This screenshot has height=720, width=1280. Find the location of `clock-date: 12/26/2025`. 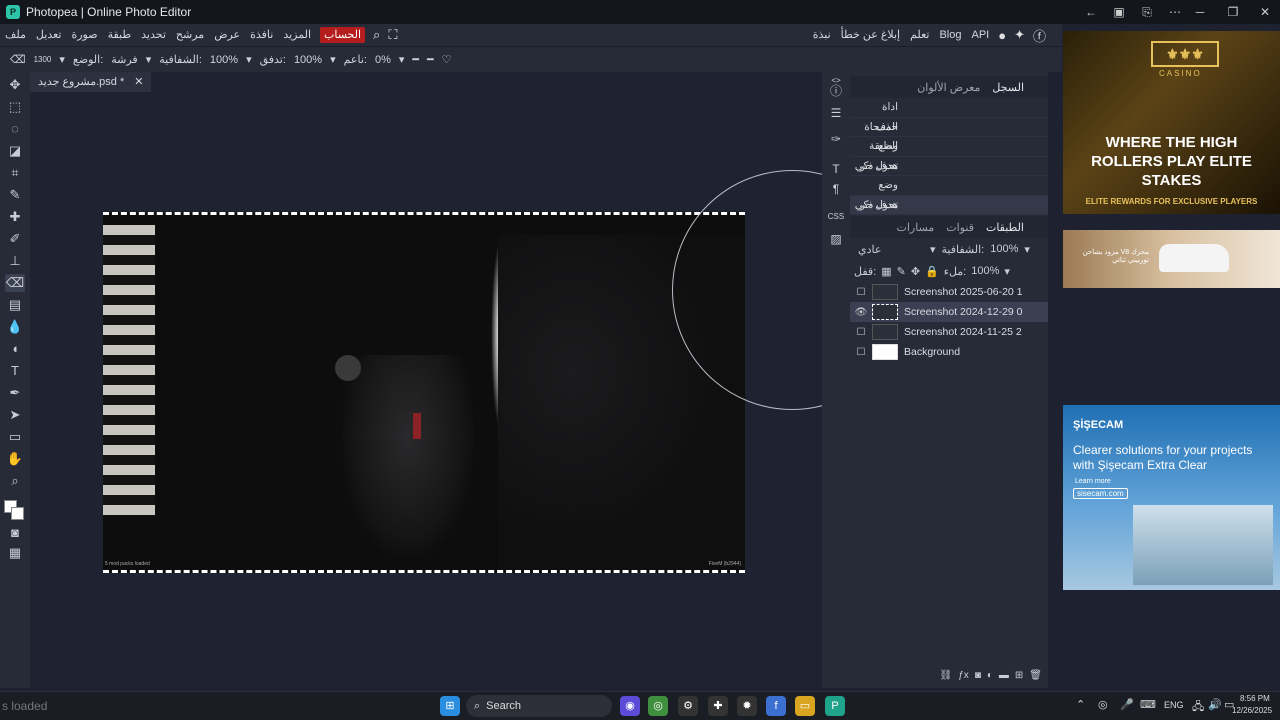

clock-date: 12/26/2025 is located at coordinates (1252, 710).